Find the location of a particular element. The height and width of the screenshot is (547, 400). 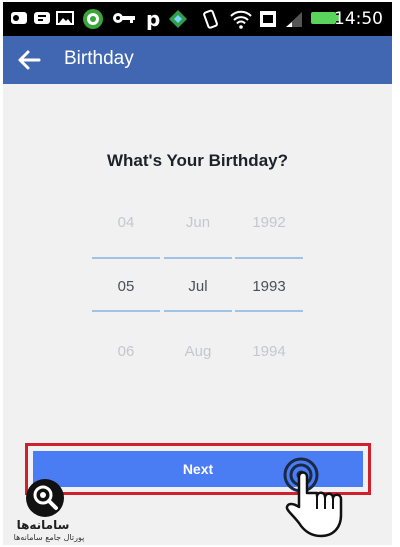

image-icon is located at coordinates (65, 18).